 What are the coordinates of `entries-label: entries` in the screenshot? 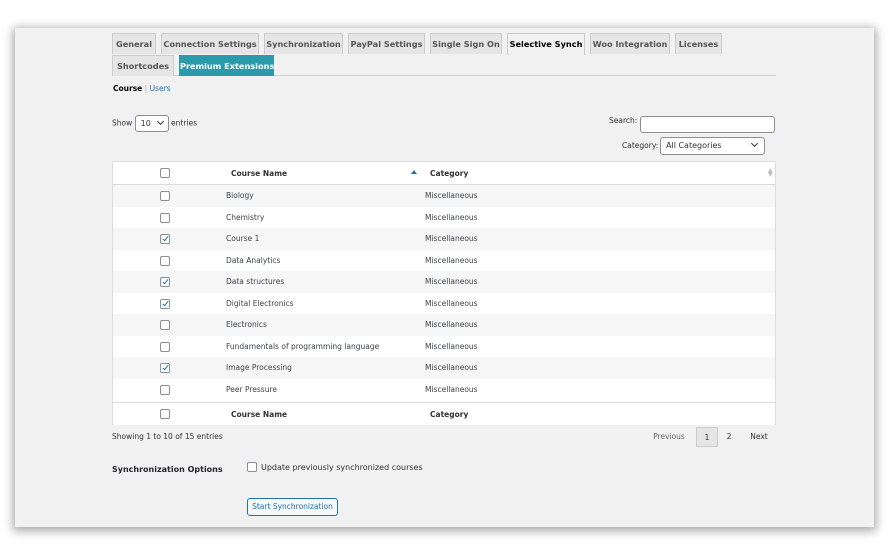 It's located at (184, 123).